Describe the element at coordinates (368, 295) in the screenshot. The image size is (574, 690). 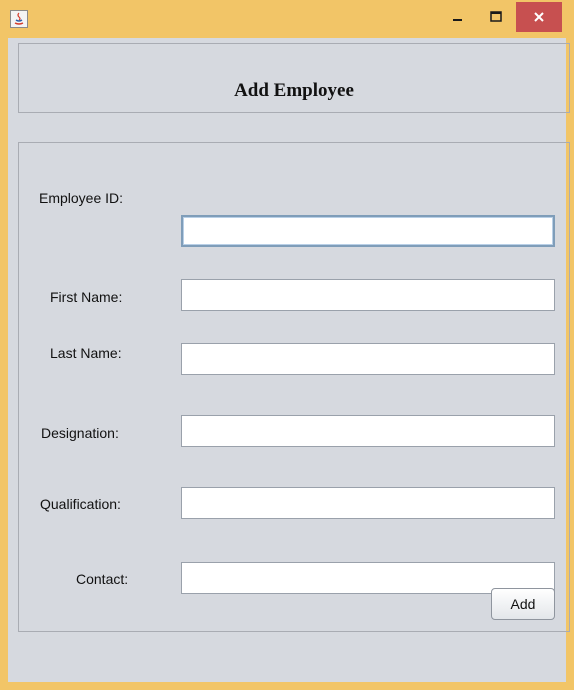
I see `first-name-field` at that location.